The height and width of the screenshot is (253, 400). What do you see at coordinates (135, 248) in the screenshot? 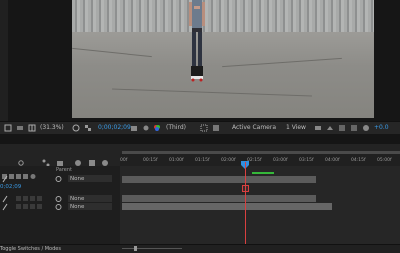
I see `zoom-slider-handle` at bounding box center [135, 248].